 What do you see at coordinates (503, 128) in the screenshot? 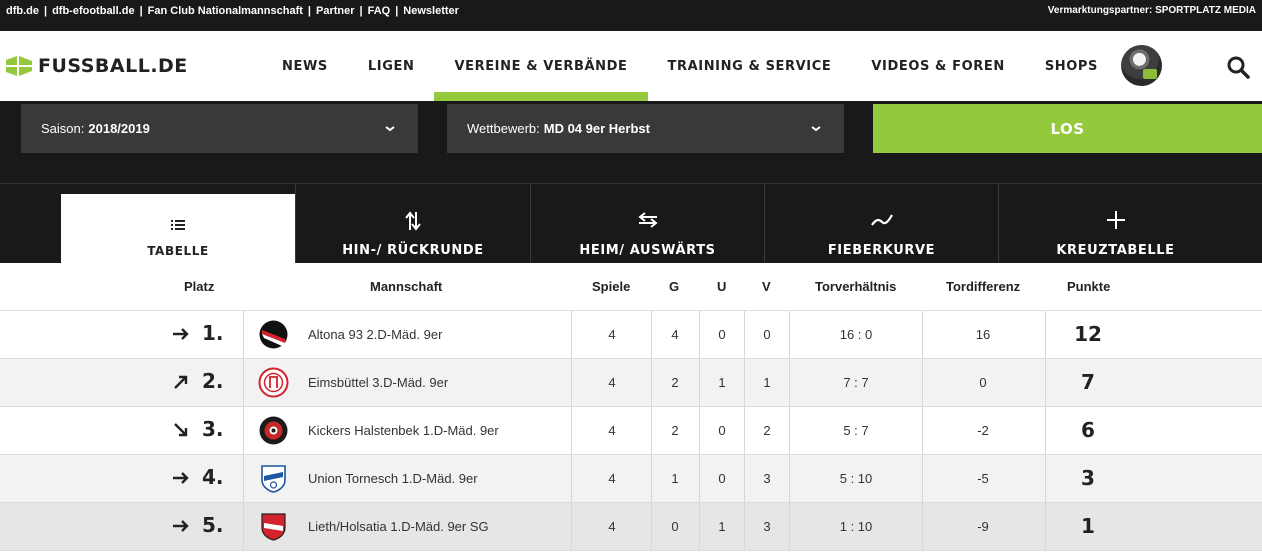
I see `wettbewerb-label: Wettbewerb:` at bounding box center [503, 128].